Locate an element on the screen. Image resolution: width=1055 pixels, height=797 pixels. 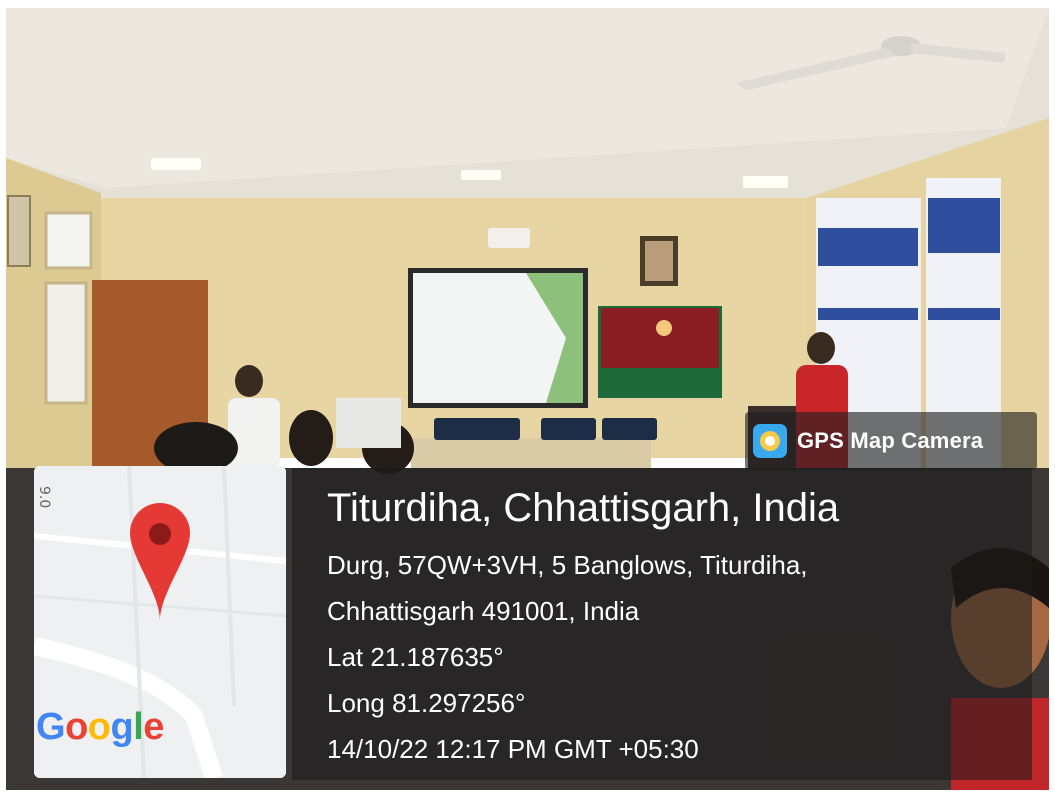
wall-frame is located at coordinates (19, 231).